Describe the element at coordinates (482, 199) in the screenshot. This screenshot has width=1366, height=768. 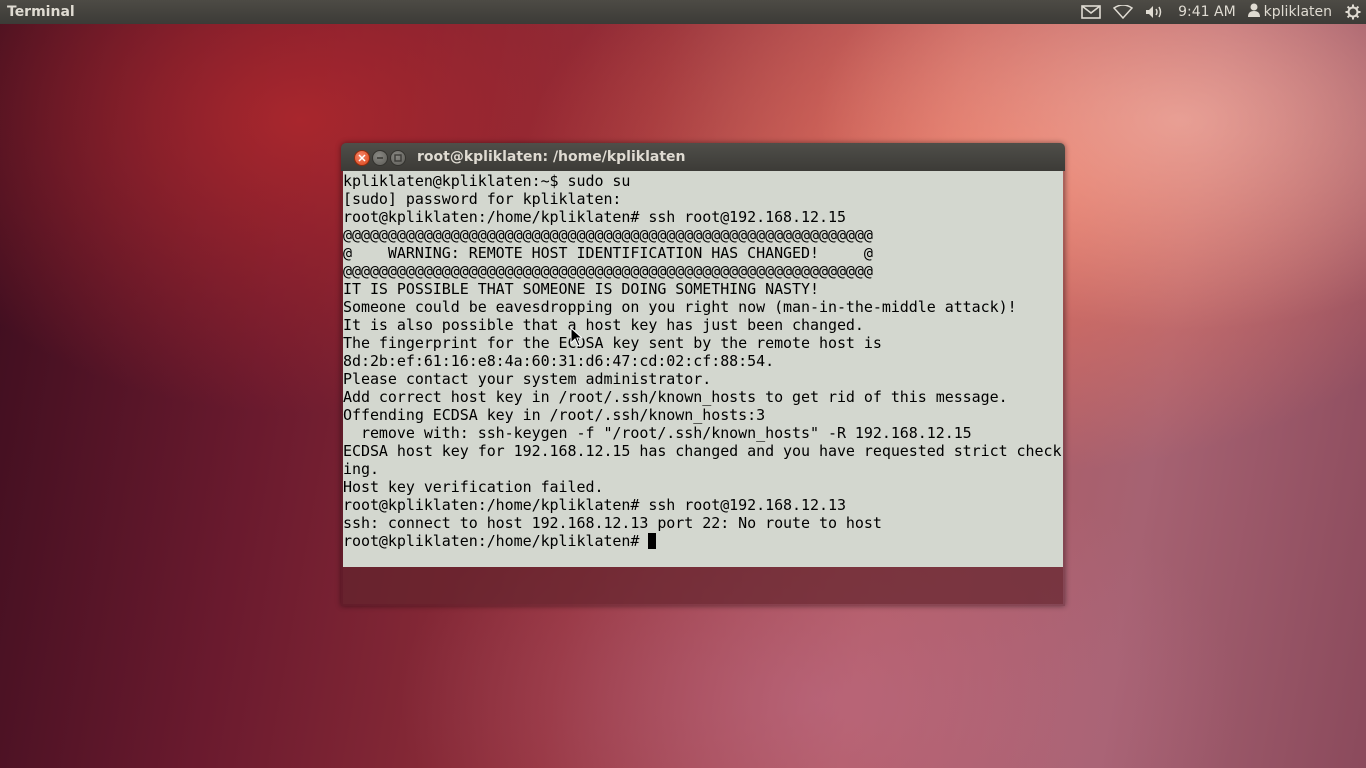
I see `terminal-line: [sudo] password for kpliklaten:` at that location.